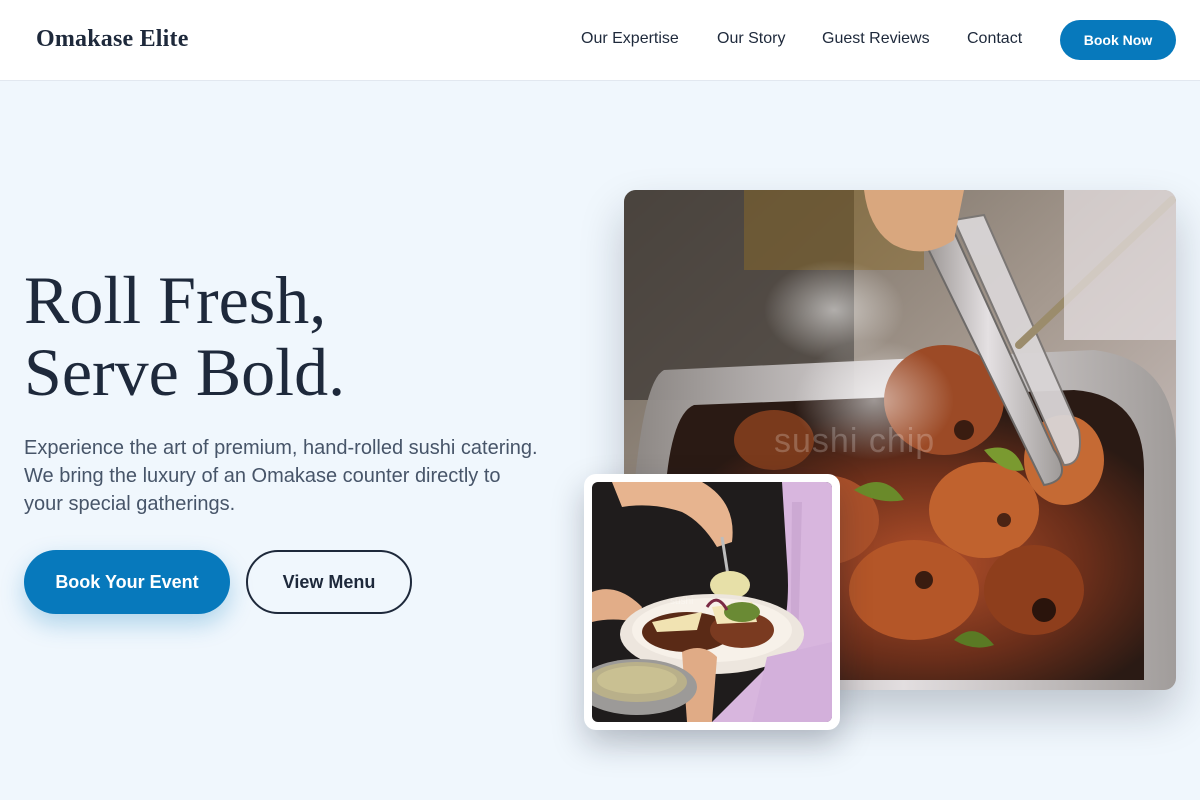  What do you see at coordinates (751, 39) in the screenshot?
I see `nav-link-our-story: Our Story` at bounding box center [751, 39].